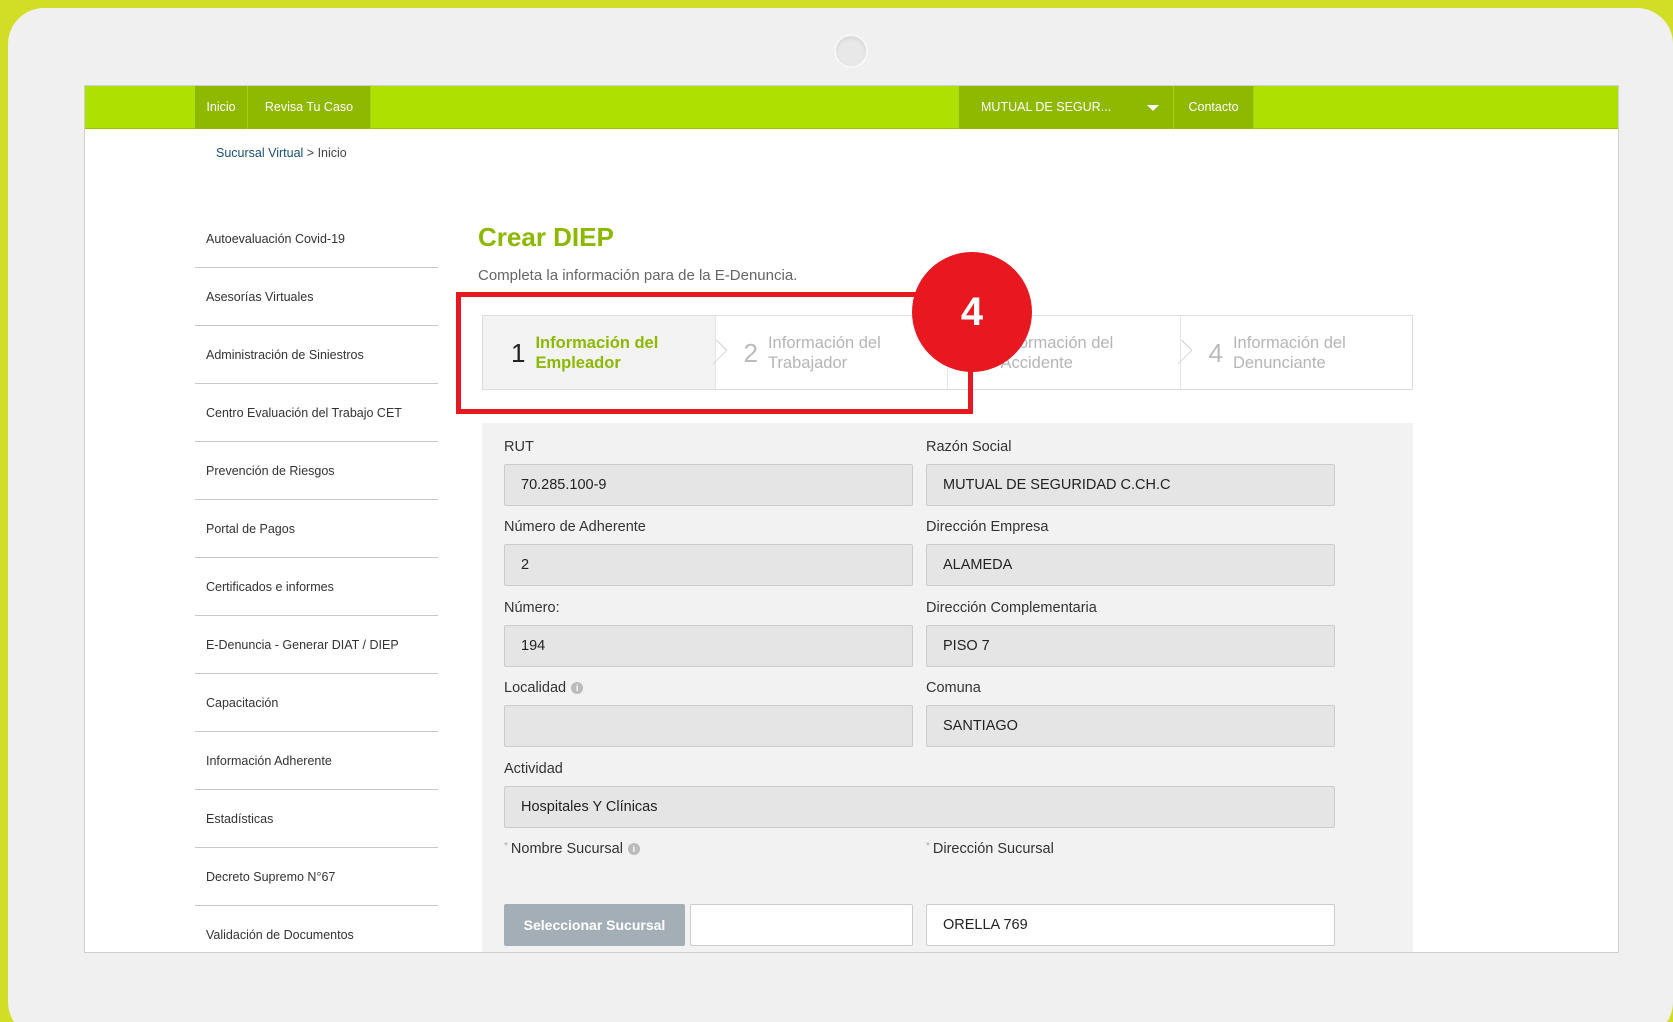 This screenshot has width=1673, height=1022. I want to click on nav-revisa-tu-caso: Revisa Tu Caso, so click(309, 107).